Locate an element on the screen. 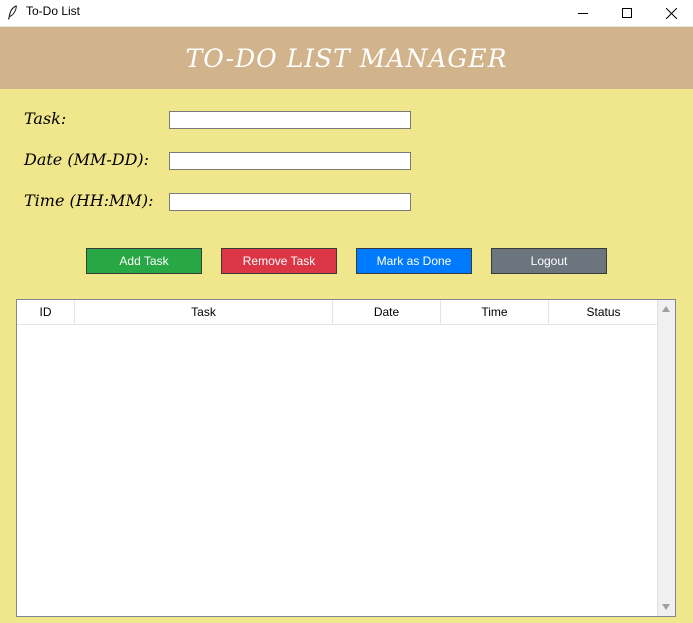 This screenshot has width=693, height=623. close-button is located at coordinates (671, 13).